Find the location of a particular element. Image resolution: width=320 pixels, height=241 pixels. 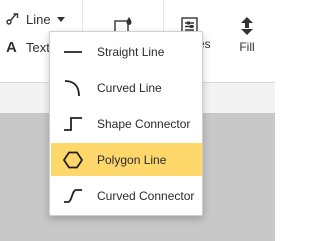

line-button-label: Line is located at coordinates (38, 19).